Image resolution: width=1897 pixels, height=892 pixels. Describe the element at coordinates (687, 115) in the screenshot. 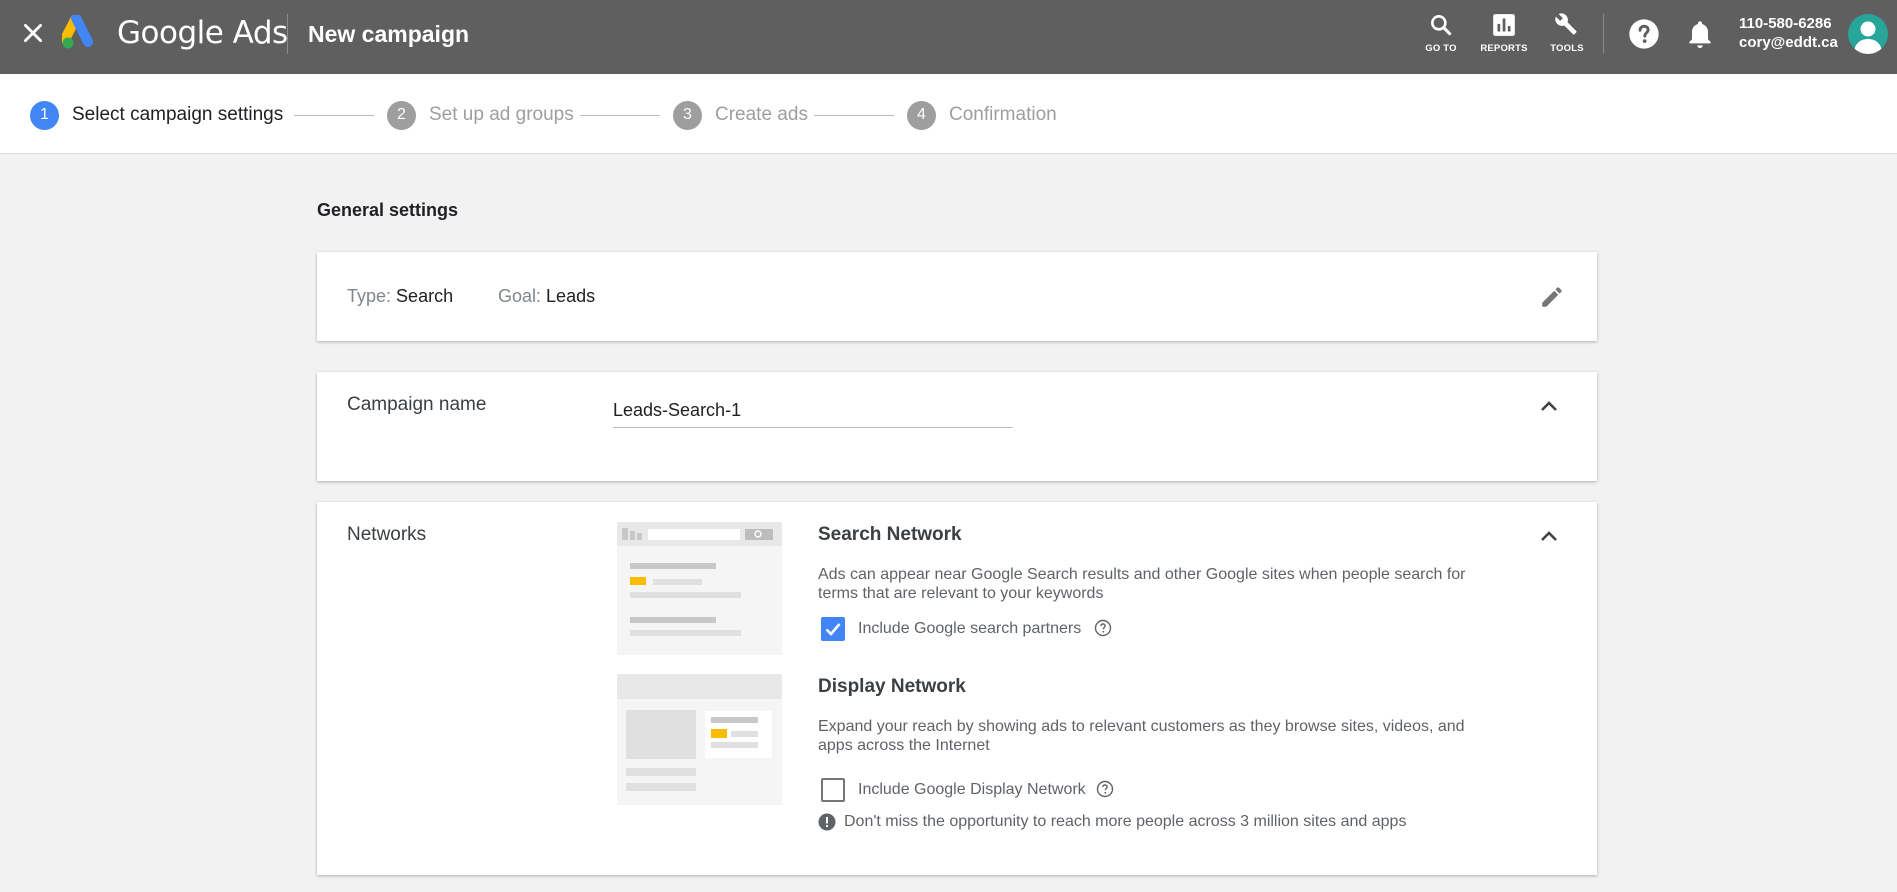

I see `step-number: 3` at that location.